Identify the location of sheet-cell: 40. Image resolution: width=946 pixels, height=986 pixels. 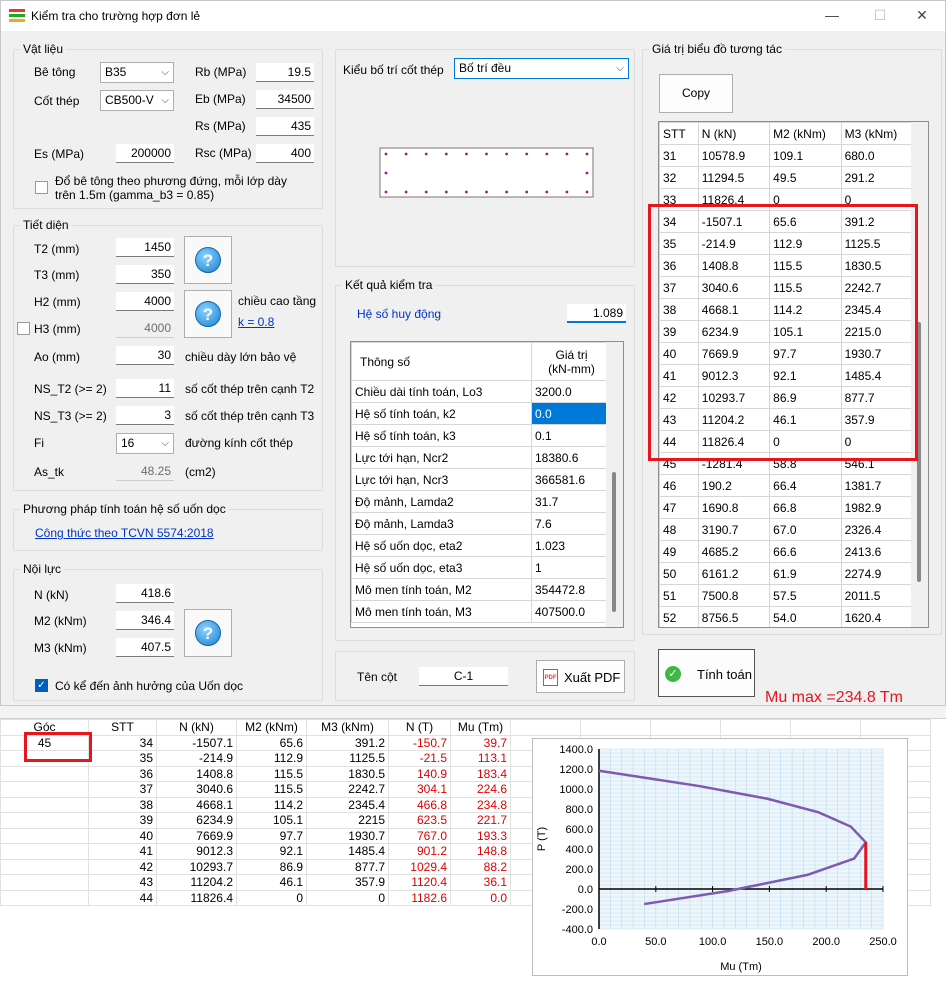
(122, 835).